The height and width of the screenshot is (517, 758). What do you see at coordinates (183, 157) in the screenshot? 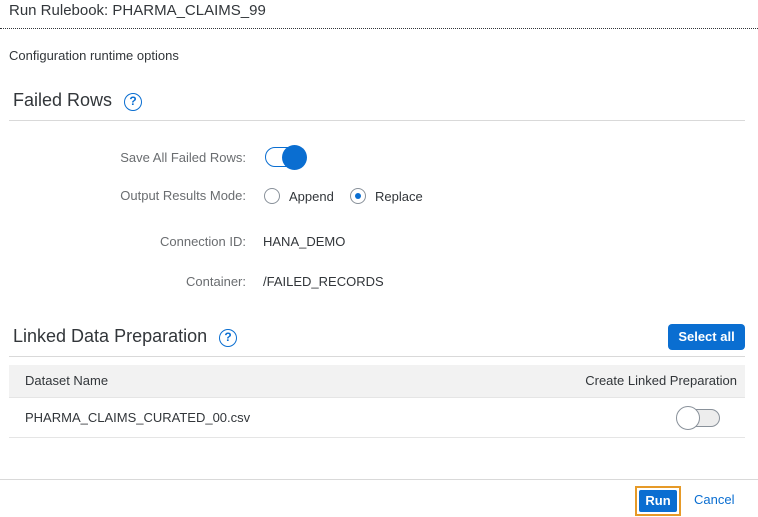
I see `save-failed-rows-label: Save All Failed Rows:` at bounding box center [183, 157].